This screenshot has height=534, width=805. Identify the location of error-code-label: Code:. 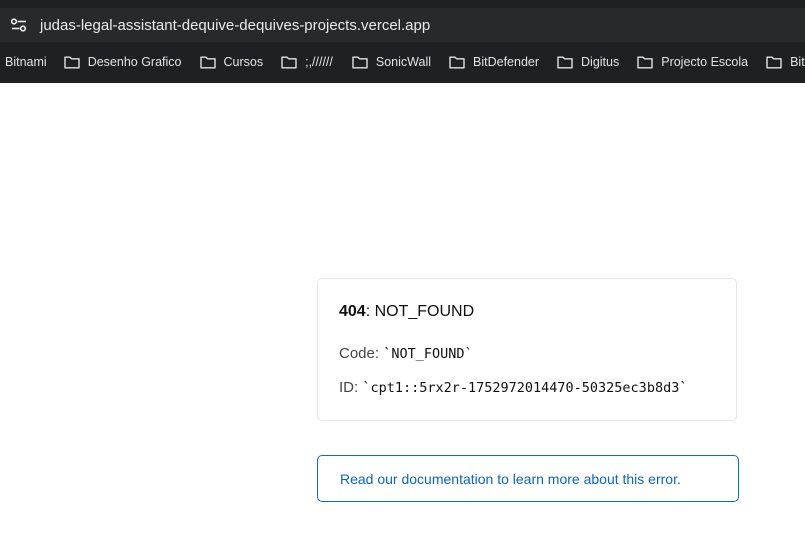
(361, 353).